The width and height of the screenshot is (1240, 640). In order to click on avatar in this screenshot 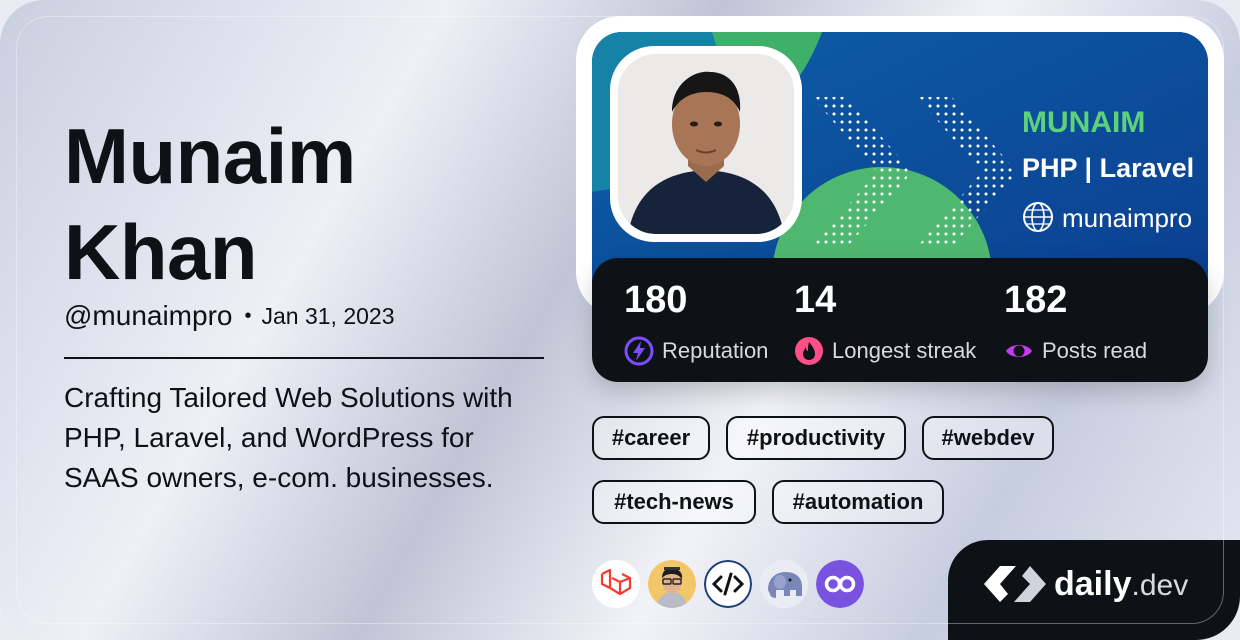, I will do `click(706, 144)`.